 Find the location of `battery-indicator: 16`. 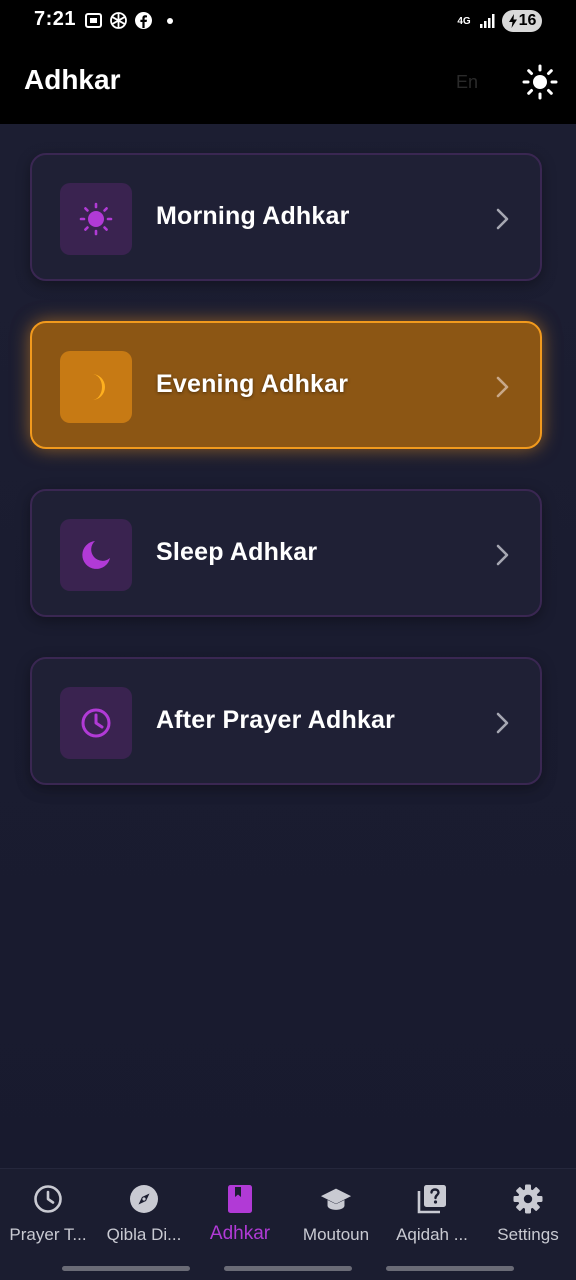

battery-indicator: 16 is located at coordinates (522, 21).